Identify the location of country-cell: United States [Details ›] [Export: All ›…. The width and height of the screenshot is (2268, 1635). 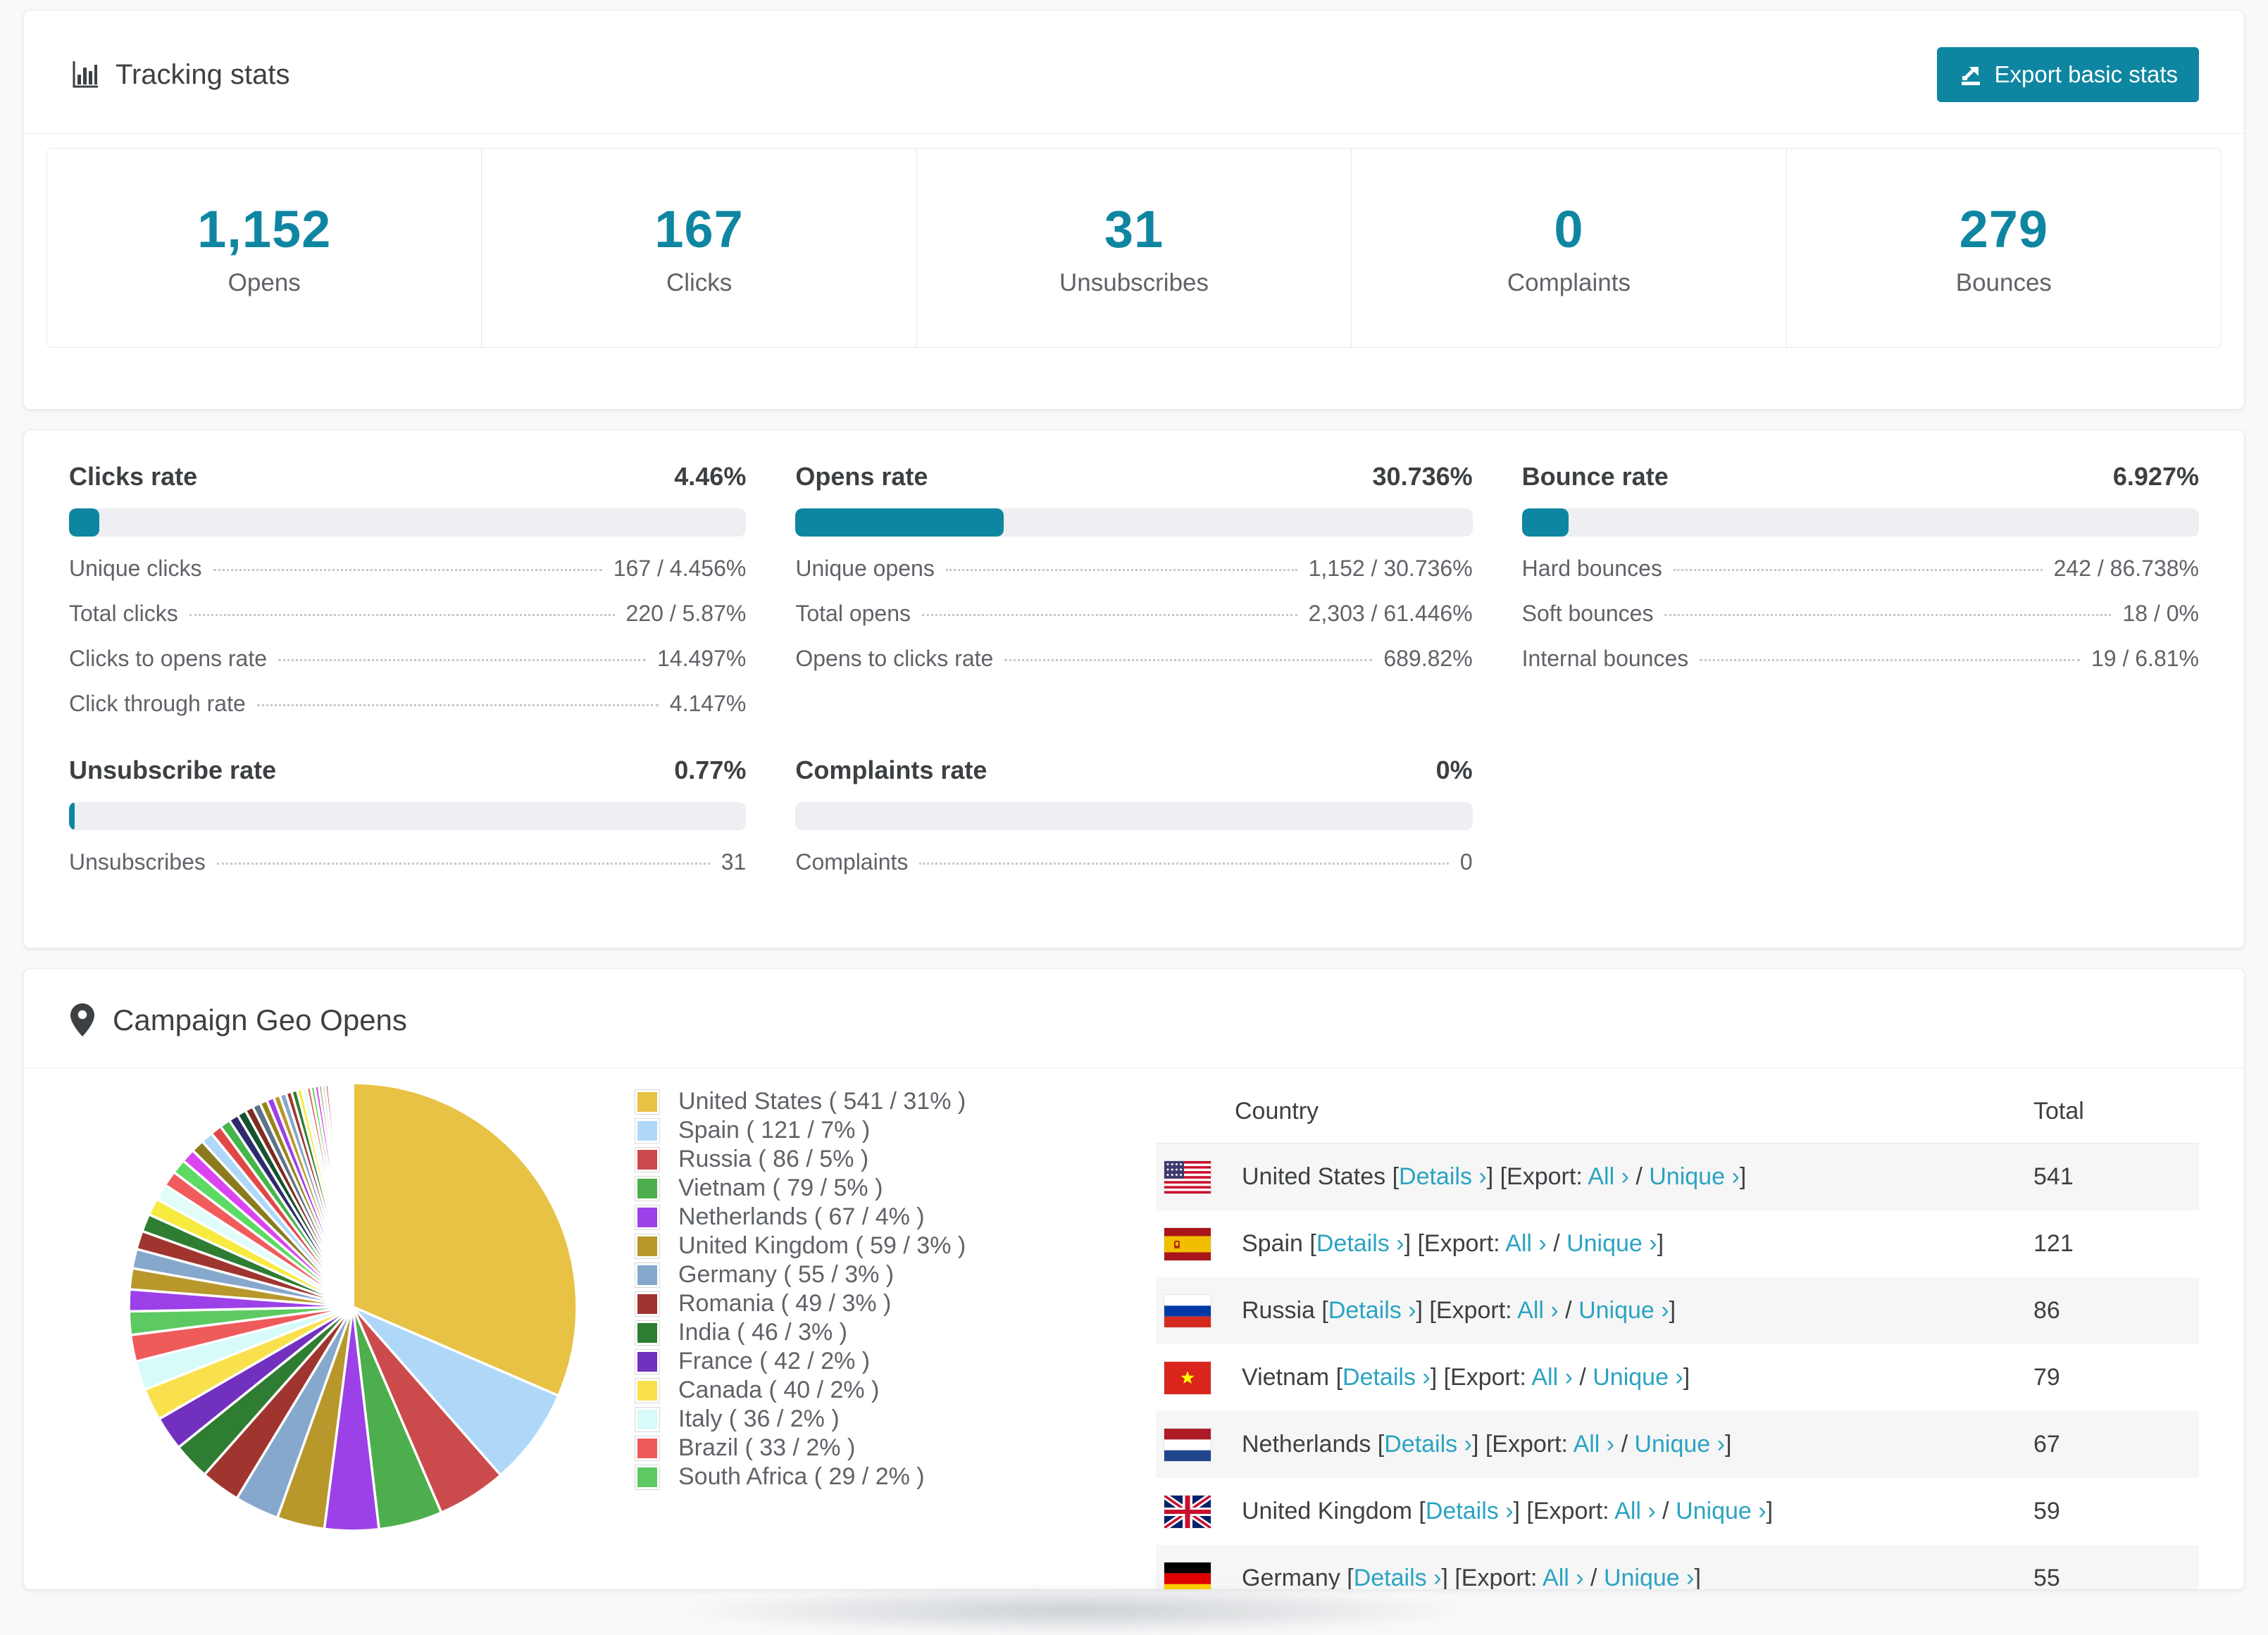
(1595, 1177).